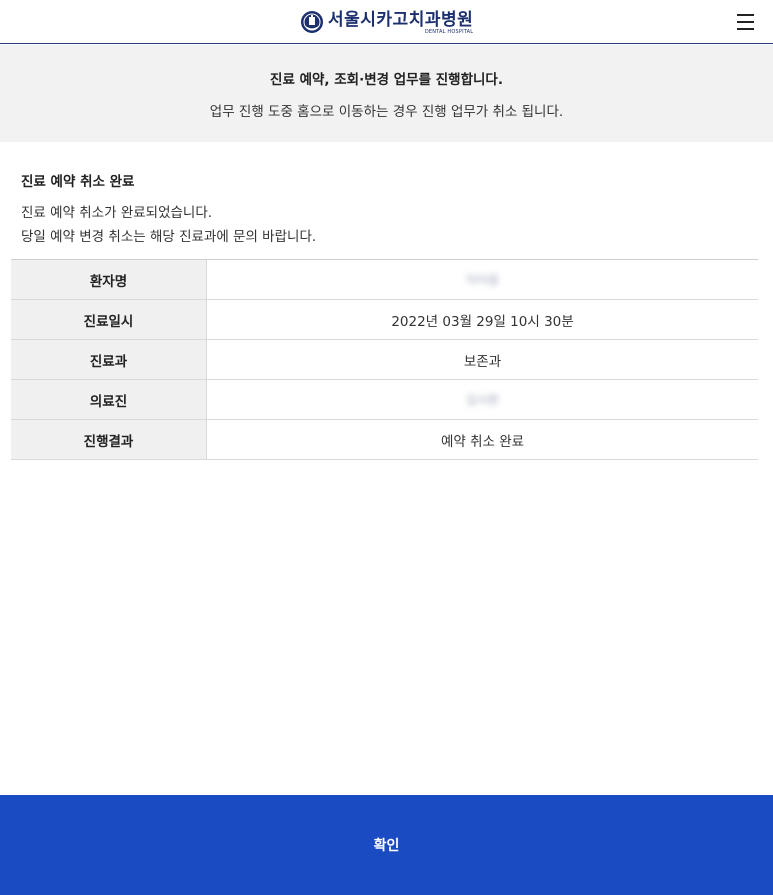  What do you see at coordinates (109, 439) in the screenshot?
I see `row-label-progress-result: 진행결과` at bounding box center [109, 439].